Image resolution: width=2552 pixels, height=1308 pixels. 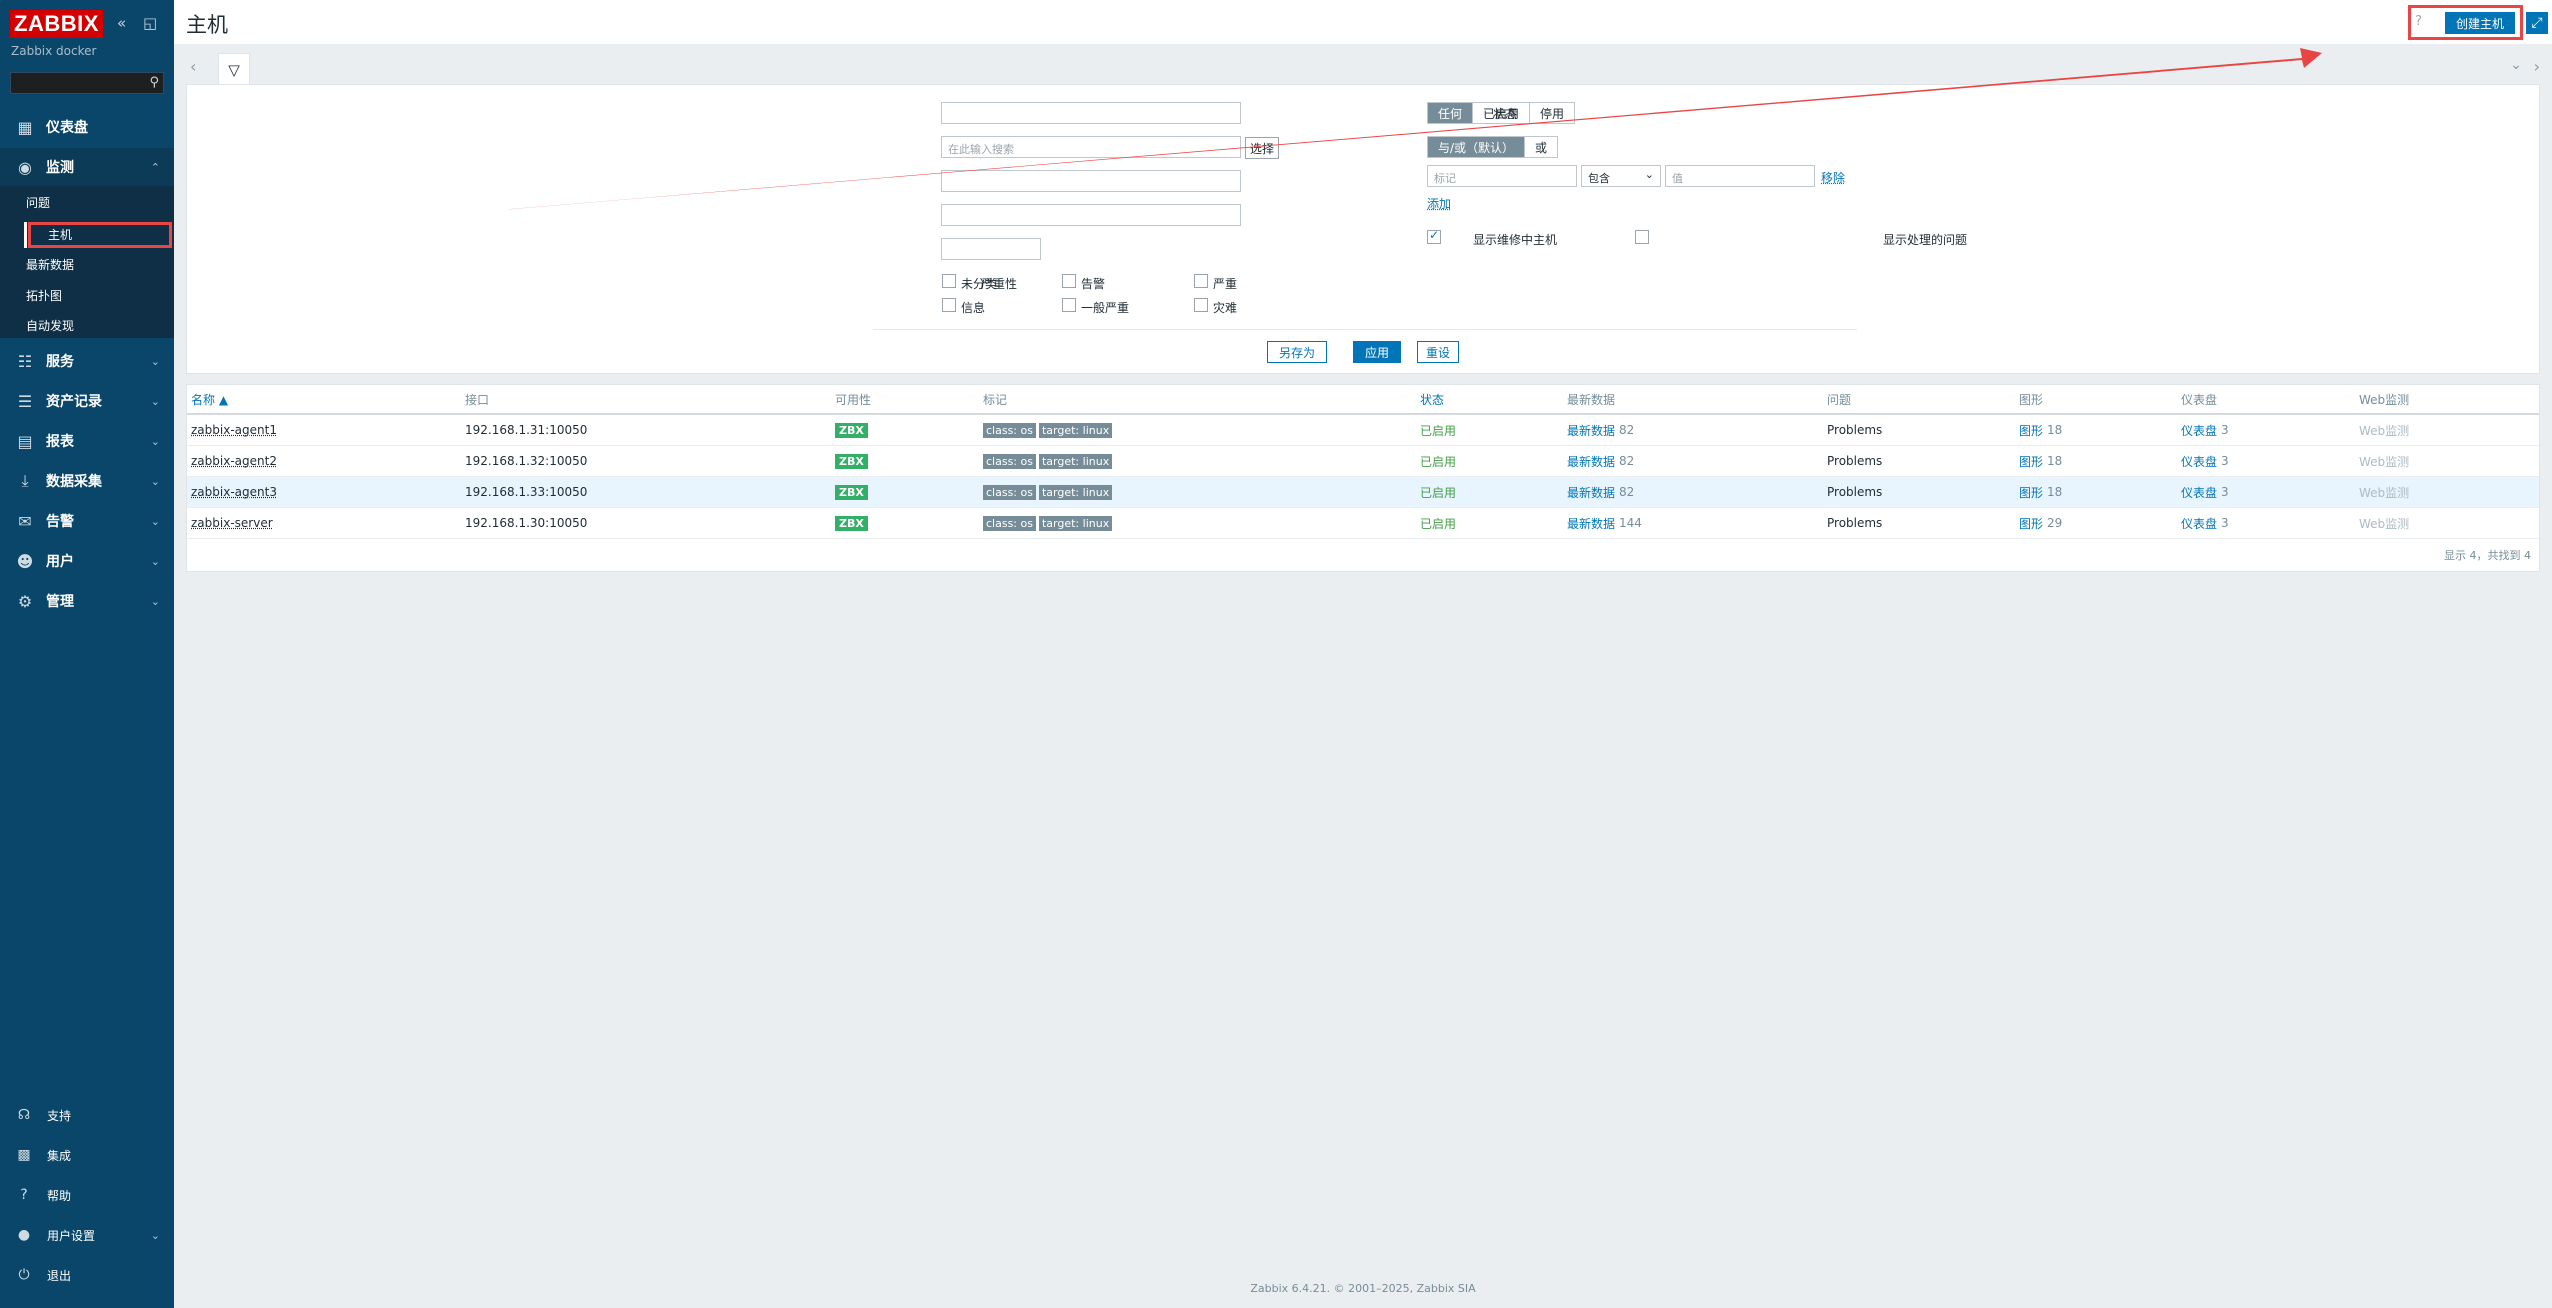 I want to click on nav-alerts: ✉ 告警 ⌄, so click(x=87, y=521).